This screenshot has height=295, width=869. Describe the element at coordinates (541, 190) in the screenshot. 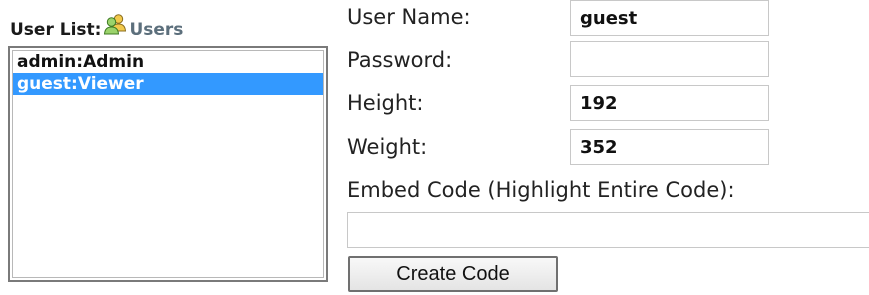

I see `embed-code-label: Embed Code (Highlight Entire Code):` at that location.